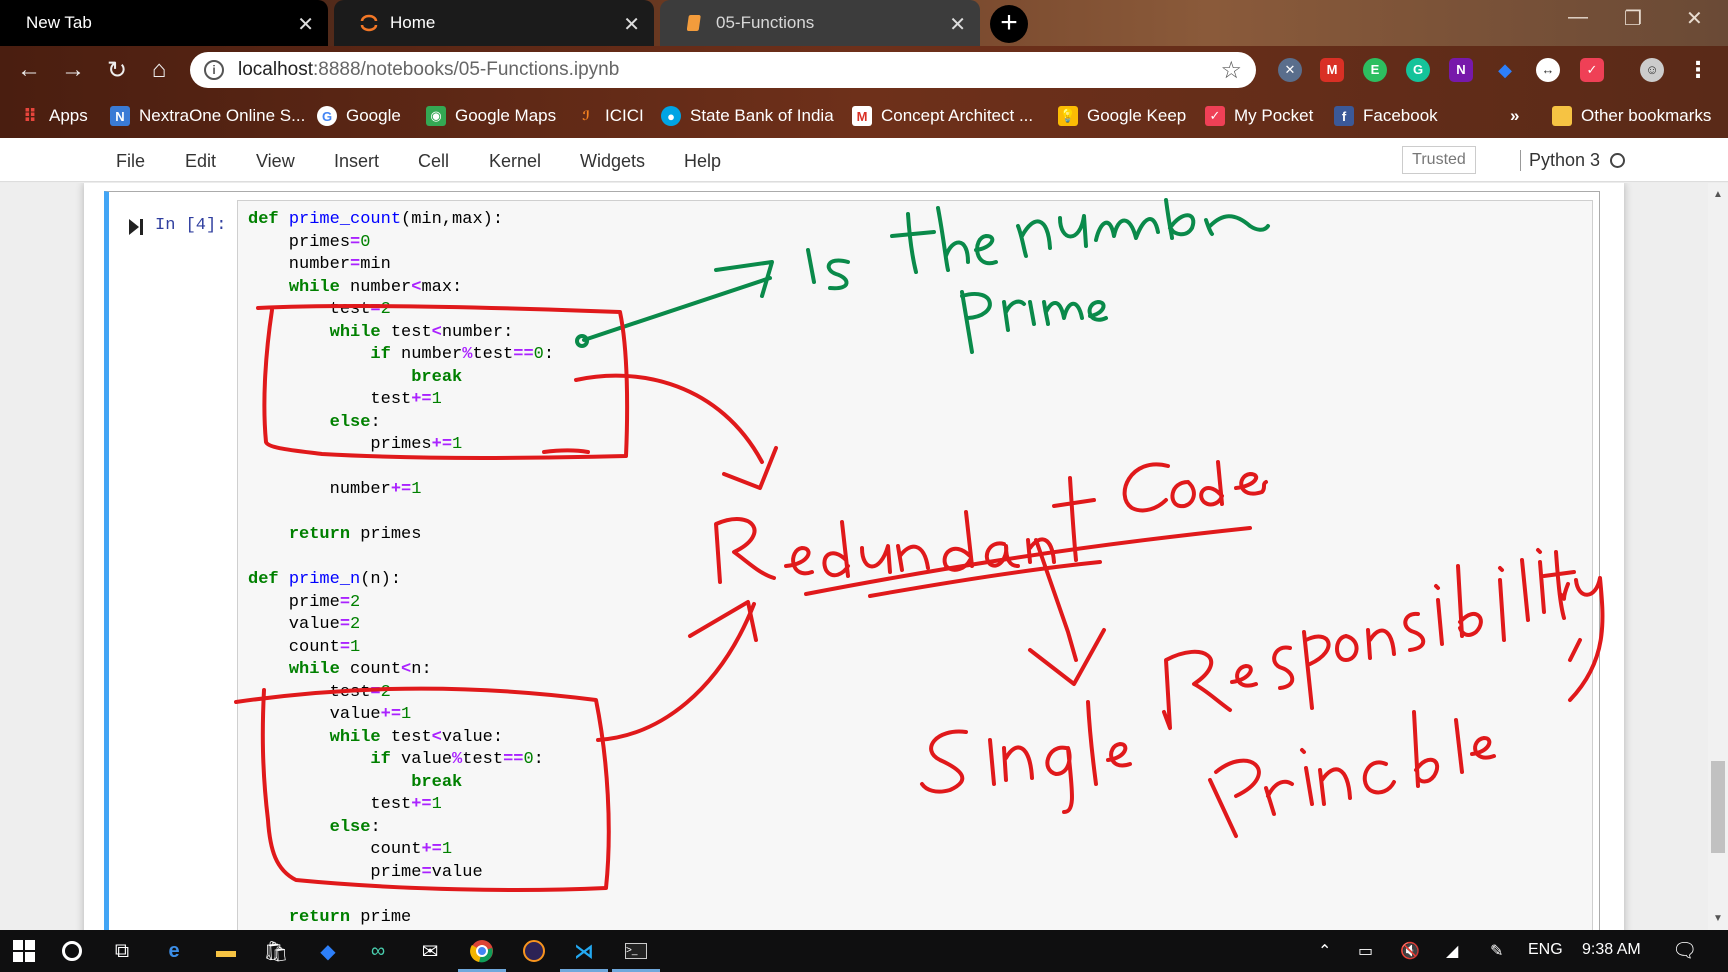 This screenshot has height=972, width=1728. I want to click on eclipse-icon, so click(534, 951).